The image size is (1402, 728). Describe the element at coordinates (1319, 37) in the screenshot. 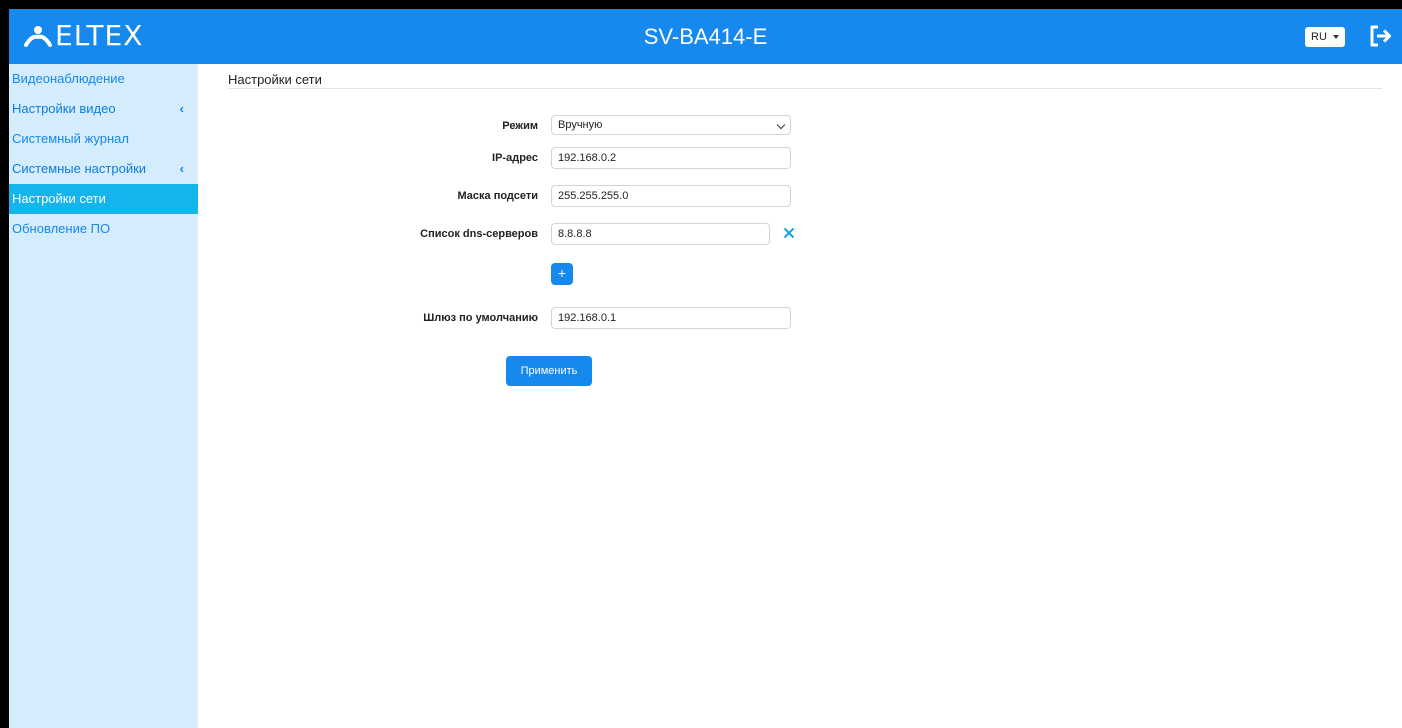

I see `language-value: RU` at that location.